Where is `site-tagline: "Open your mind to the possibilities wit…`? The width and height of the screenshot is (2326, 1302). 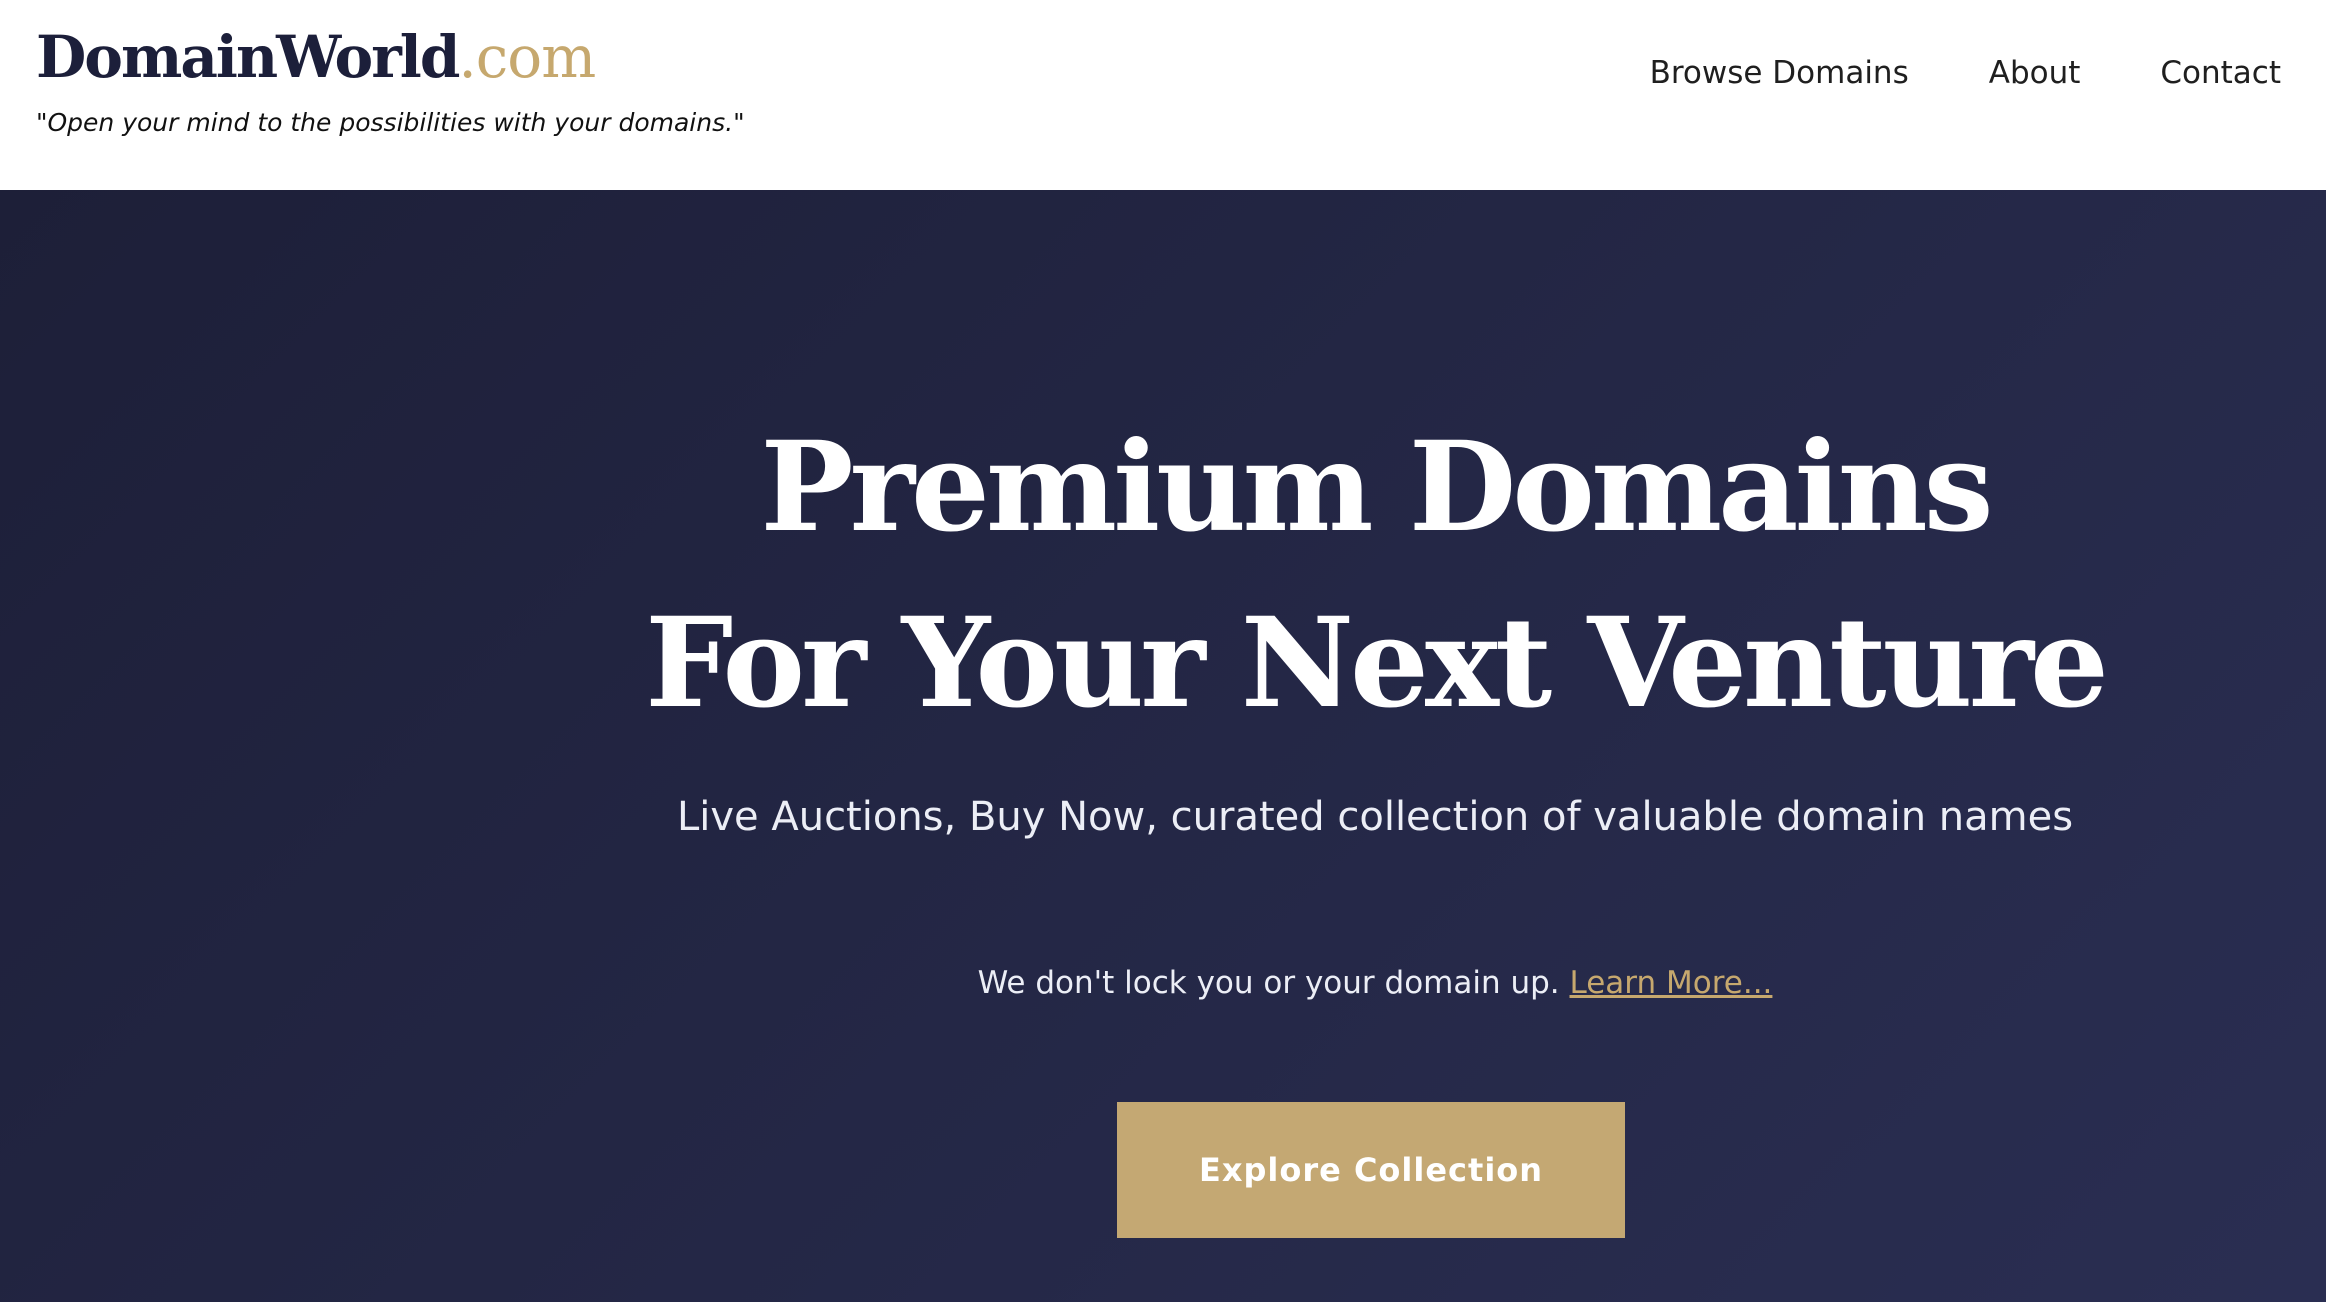 site-tagline: "Open your mind to the possibilities wit… is located at coordinates (390, 122).